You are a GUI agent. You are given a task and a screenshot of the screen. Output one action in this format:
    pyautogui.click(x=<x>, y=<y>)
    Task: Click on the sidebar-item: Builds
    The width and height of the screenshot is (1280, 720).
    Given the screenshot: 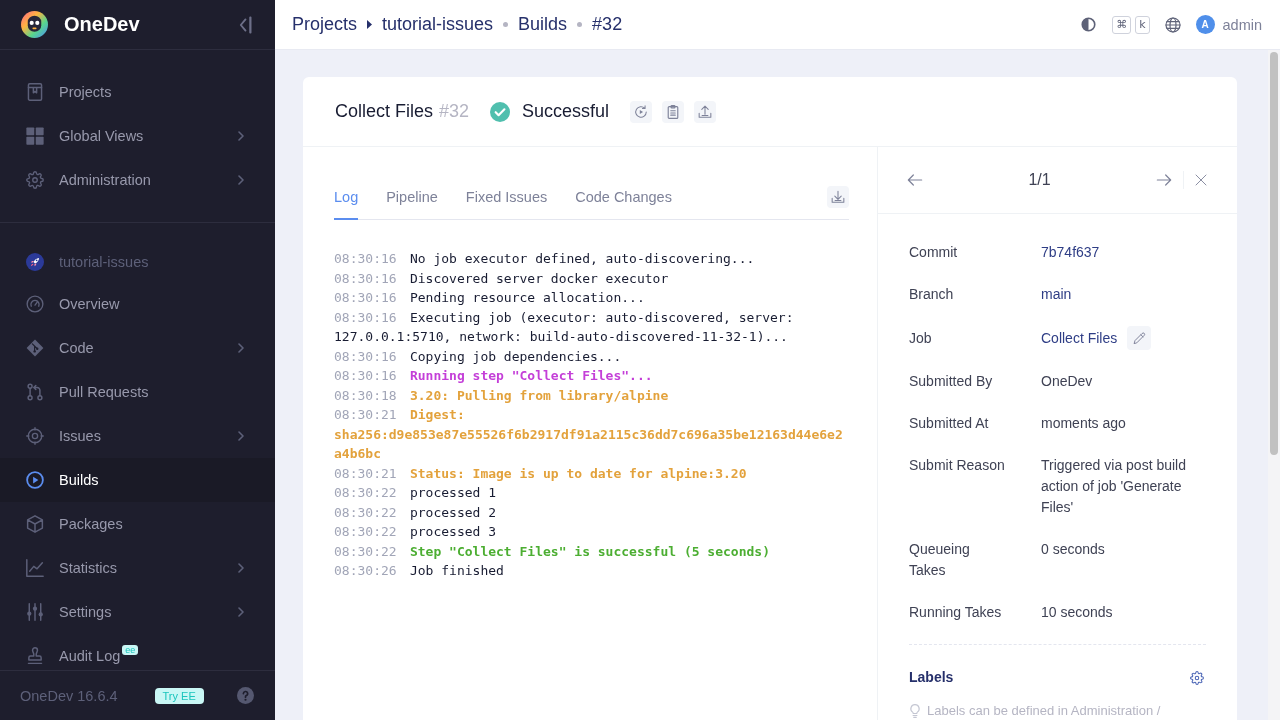 What is the action you would take?
    pyautogui.click(x=137, y=480)
    